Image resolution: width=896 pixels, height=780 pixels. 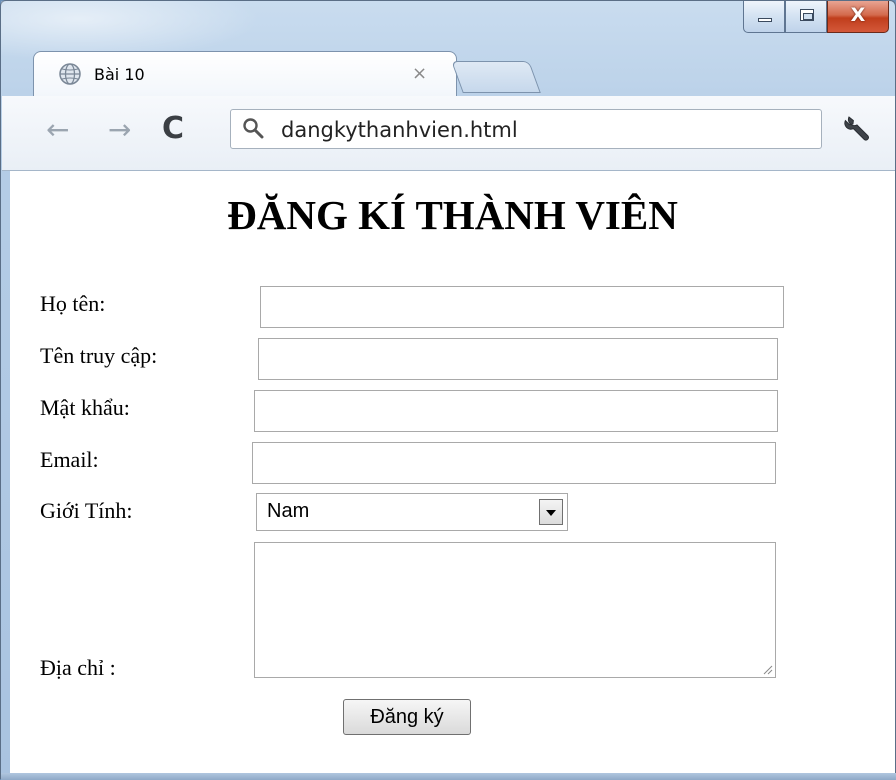 I want to click on tab-title: Bài 10, so click(x=119, y=74).